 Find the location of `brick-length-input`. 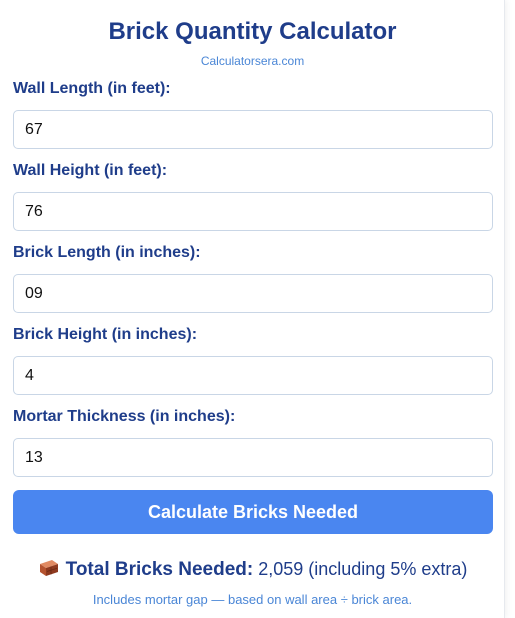

brick-length-input is located at coordinates (253, 293).